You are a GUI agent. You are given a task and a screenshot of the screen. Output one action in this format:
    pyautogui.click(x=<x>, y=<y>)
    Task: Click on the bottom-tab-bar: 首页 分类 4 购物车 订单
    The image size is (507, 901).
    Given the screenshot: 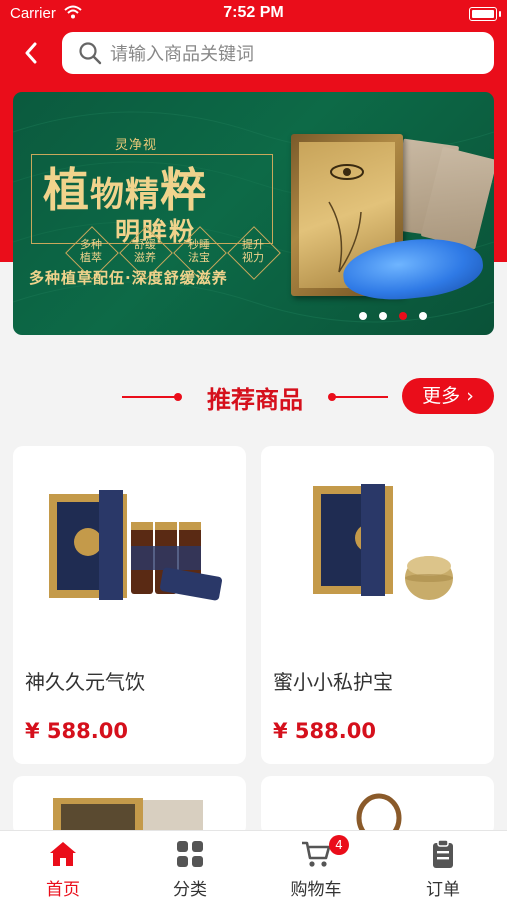 What is the action you would take?
    pyautogui.click(x=253, y=865)
    